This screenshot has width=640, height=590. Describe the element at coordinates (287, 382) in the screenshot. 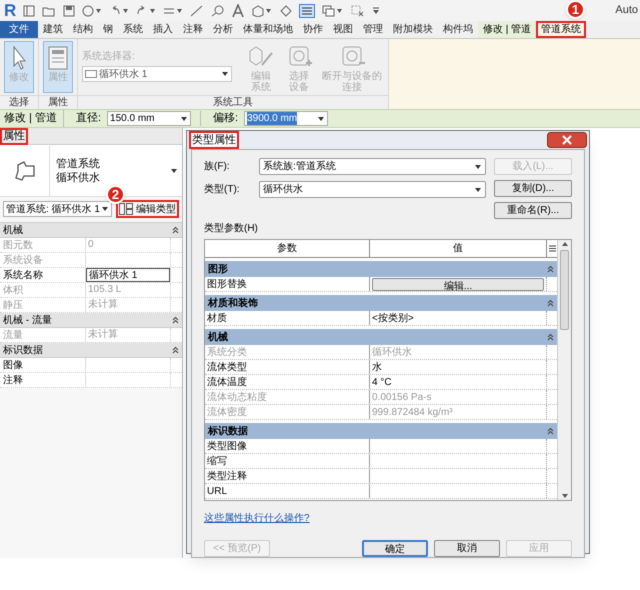

I see `parameter-name: 流体温度` at that location.